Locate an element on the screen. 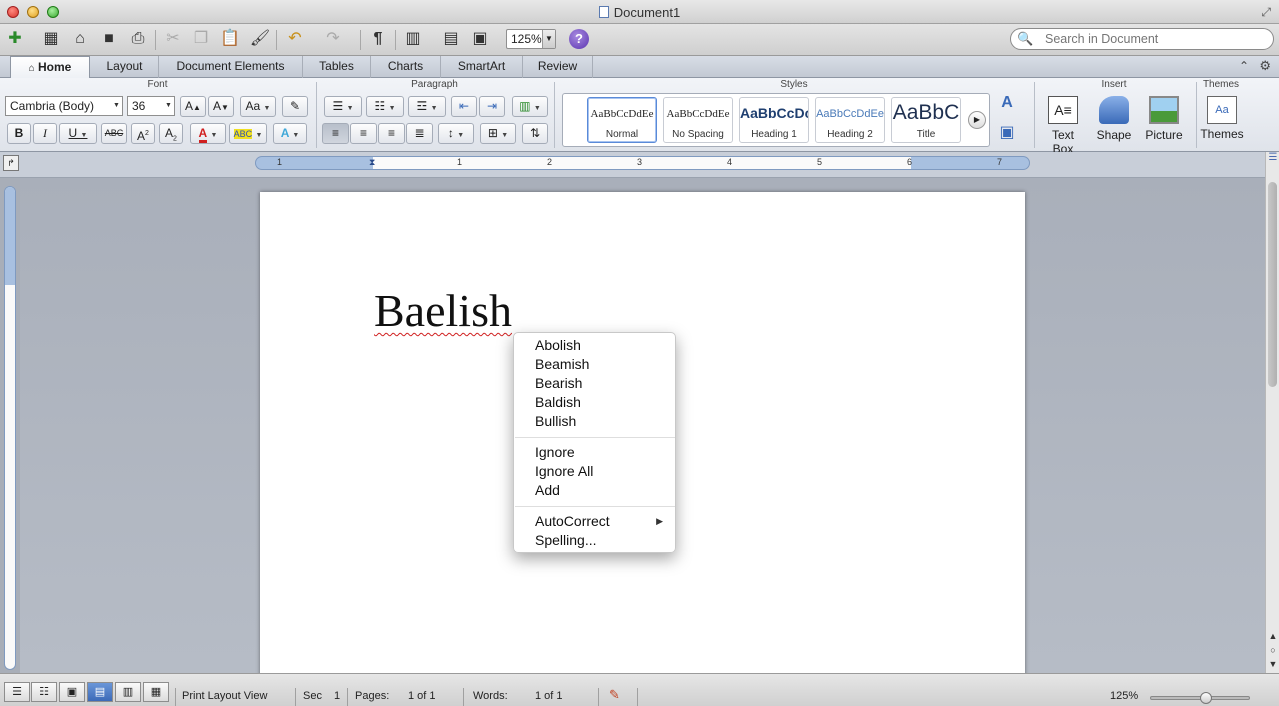 The width and height of the screenshot is (1279, 706). redo-icon: ↷ is located at coordinates (333, 39).